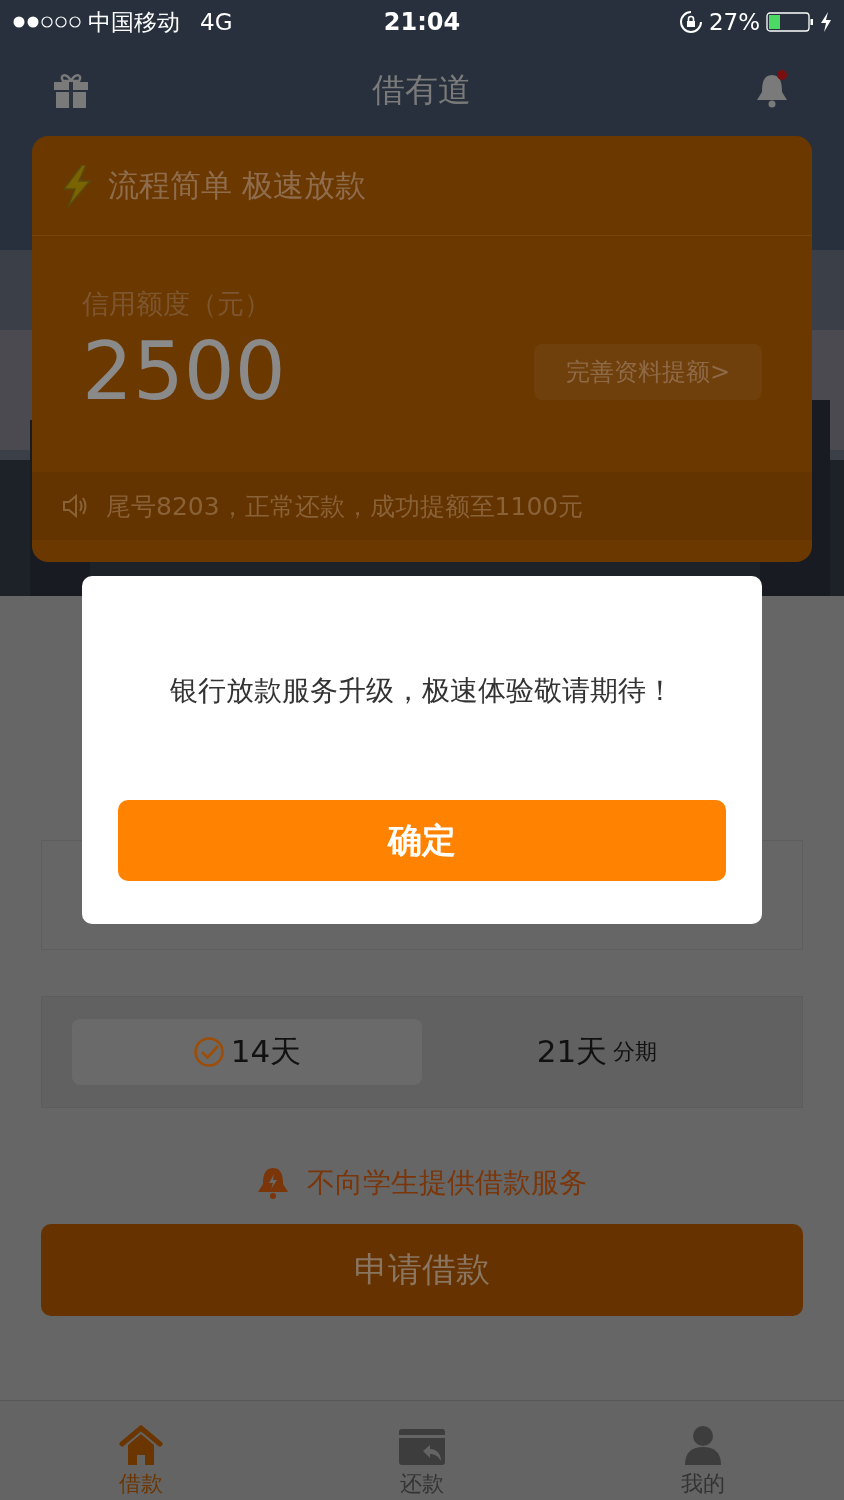  I want to click on confirm-button: 确定, so click(422, 840).